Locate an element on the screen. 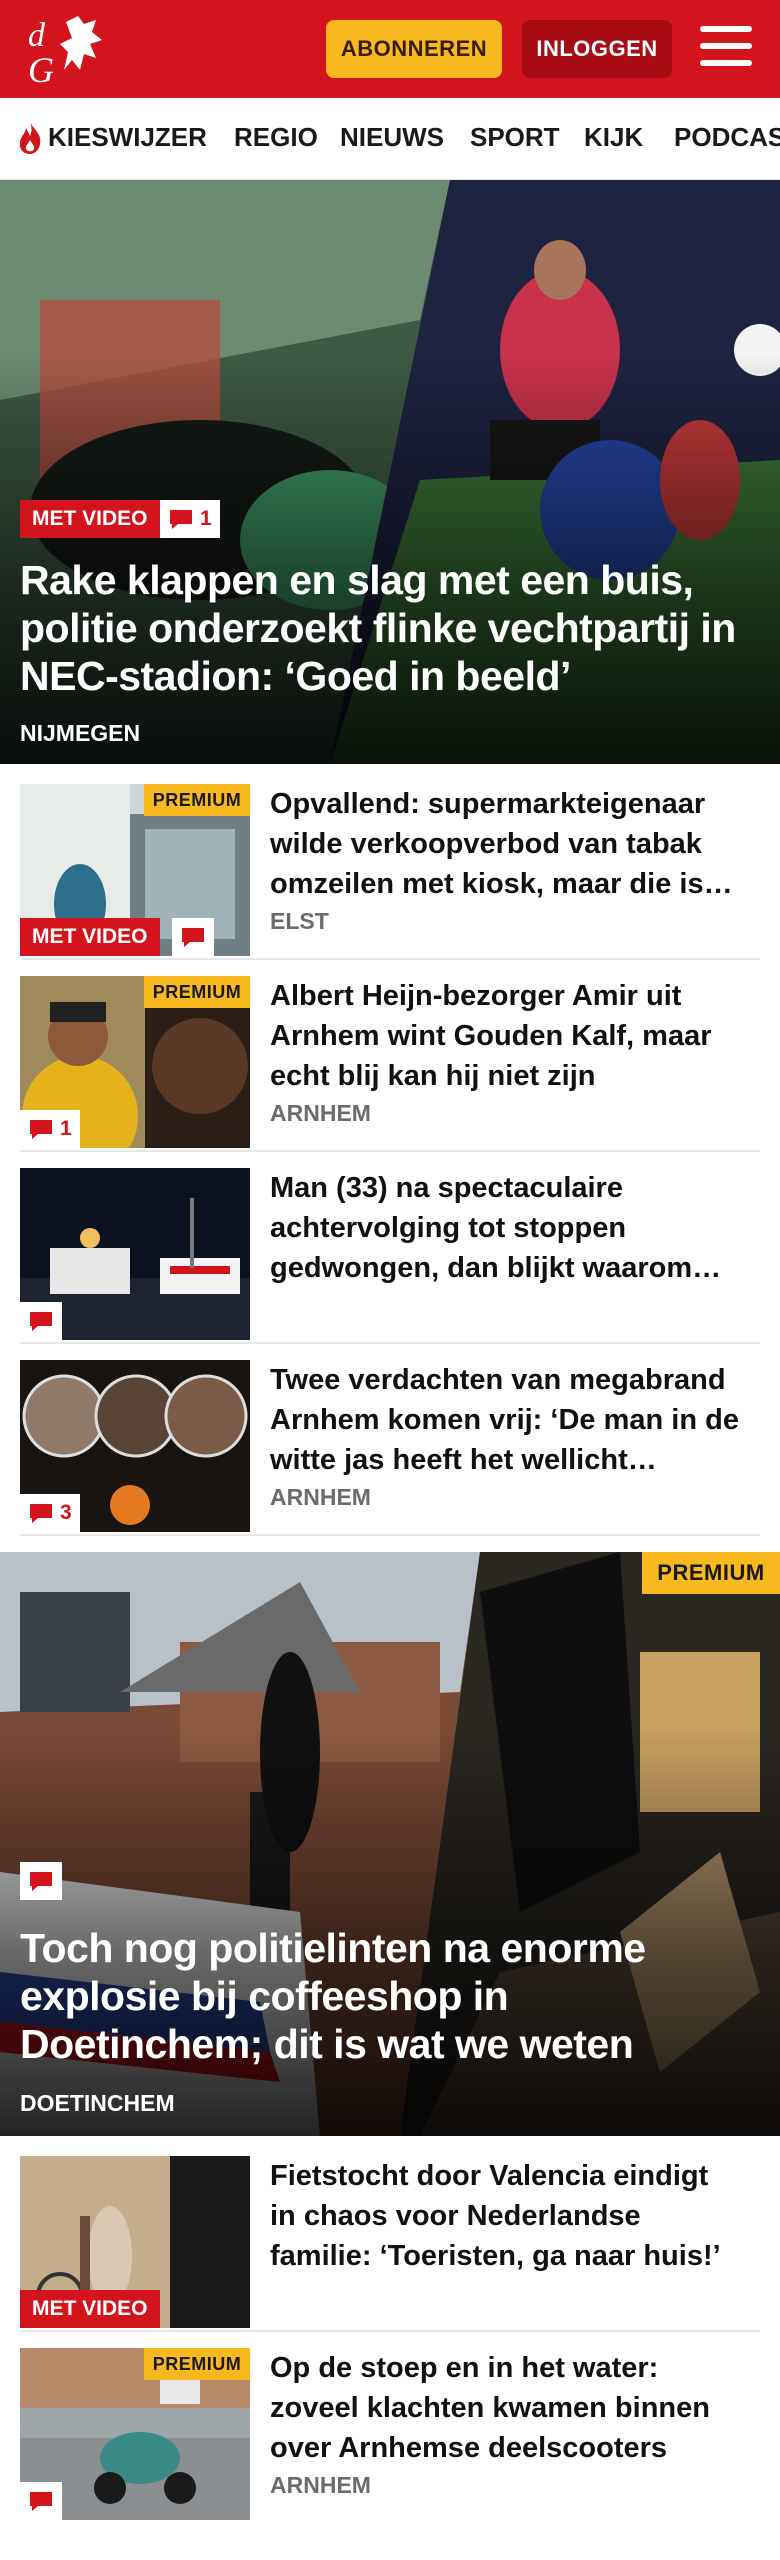  nav-item-regio: REGIO is located at coordinates (276, 137).